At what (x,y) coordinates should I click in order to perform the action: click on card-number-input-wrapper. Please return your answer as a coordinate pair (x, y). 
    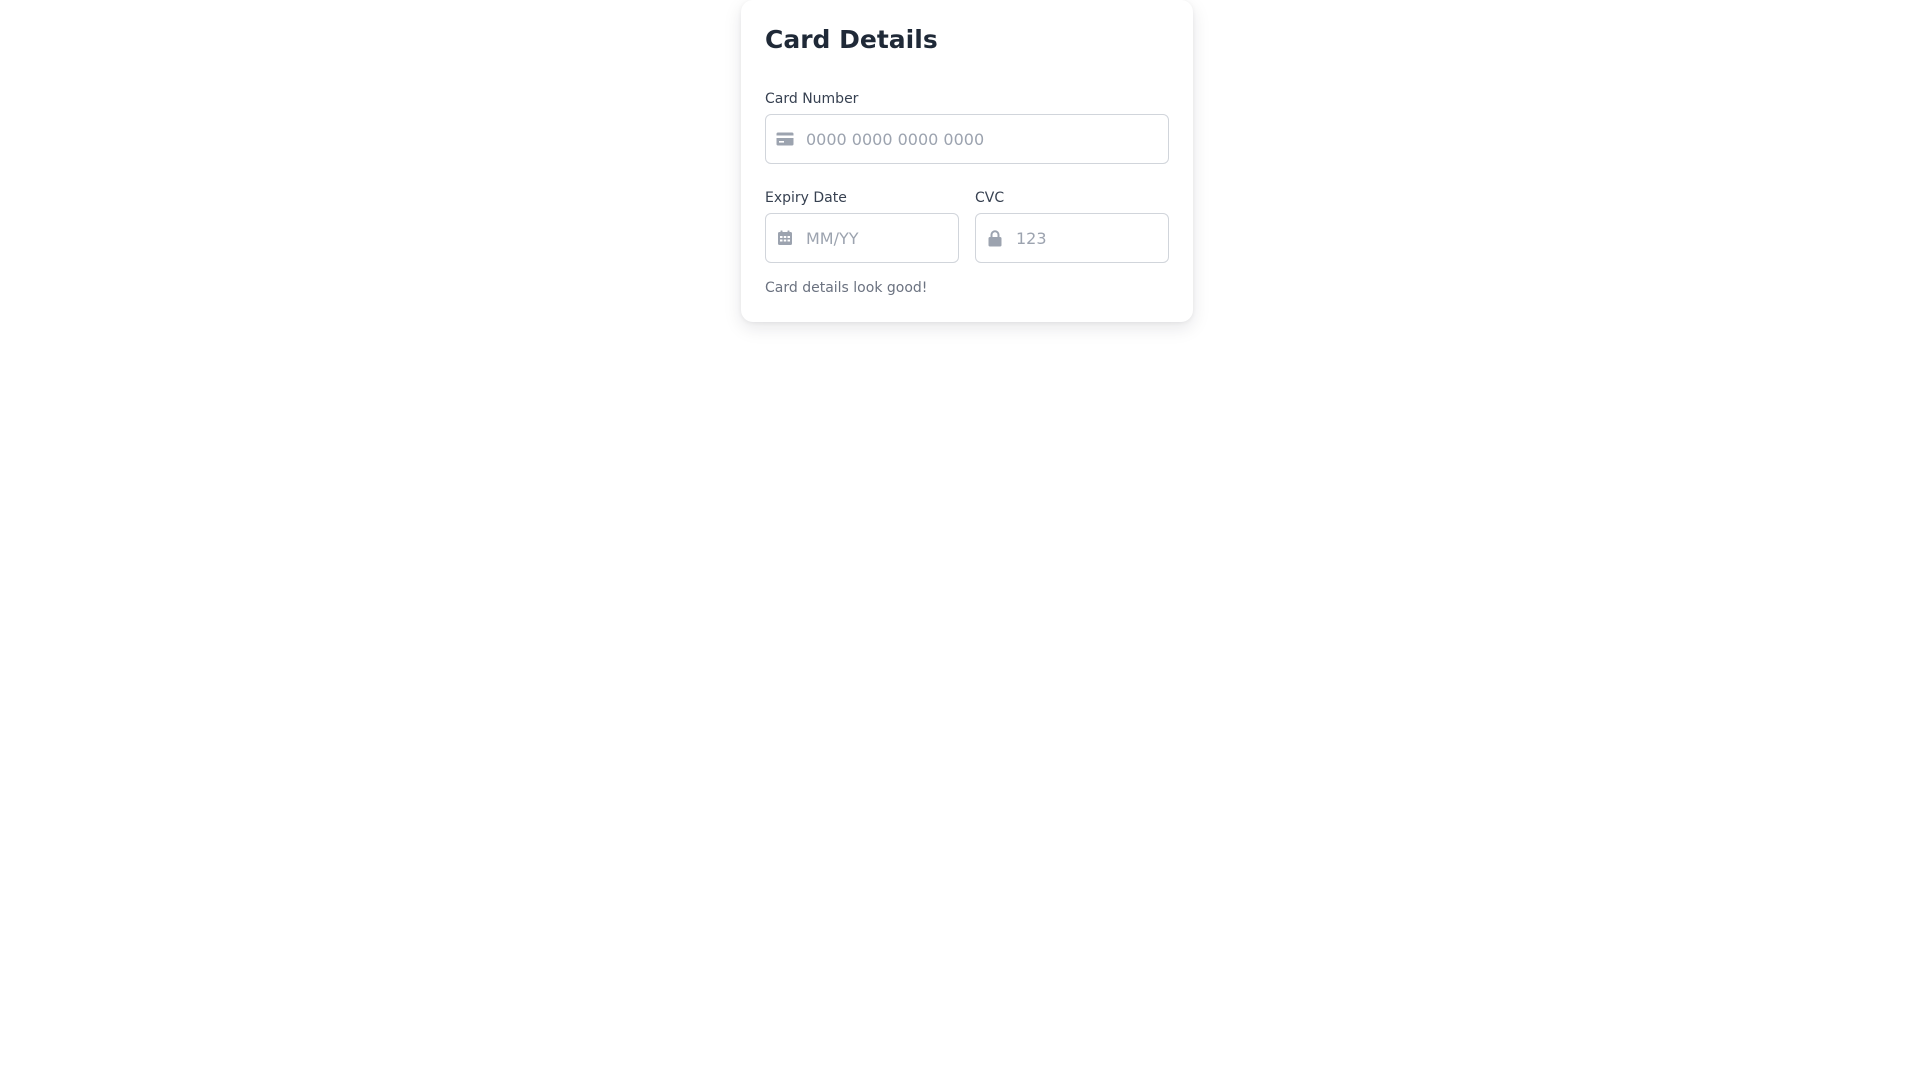
    Looking at the image, I should click on (967, 139).